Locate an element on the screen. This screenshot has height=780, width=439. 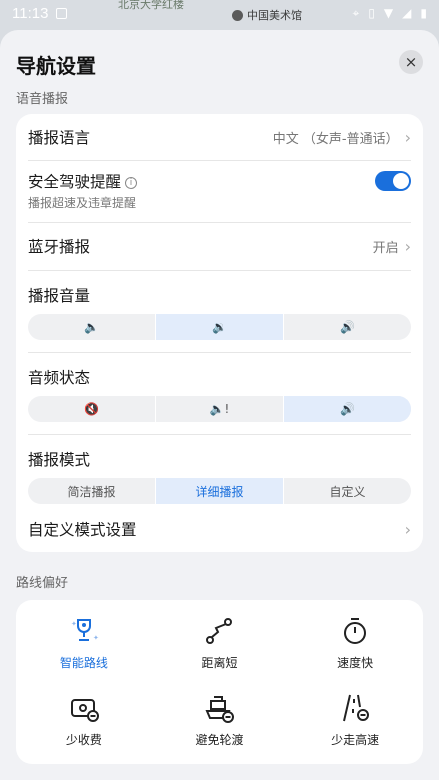
audio-state-label: 音频状态 is located at coordinates (59, 378).